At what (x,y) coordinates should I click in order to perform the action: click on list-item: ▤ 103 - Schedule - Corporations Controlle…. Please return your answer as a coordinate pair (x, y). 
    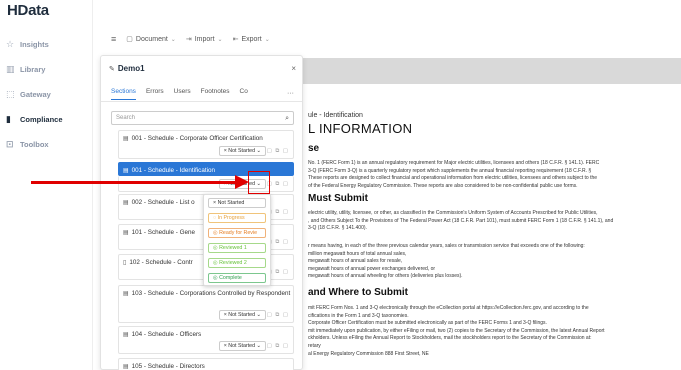
    Looking at the image, I should click on (206, 304).